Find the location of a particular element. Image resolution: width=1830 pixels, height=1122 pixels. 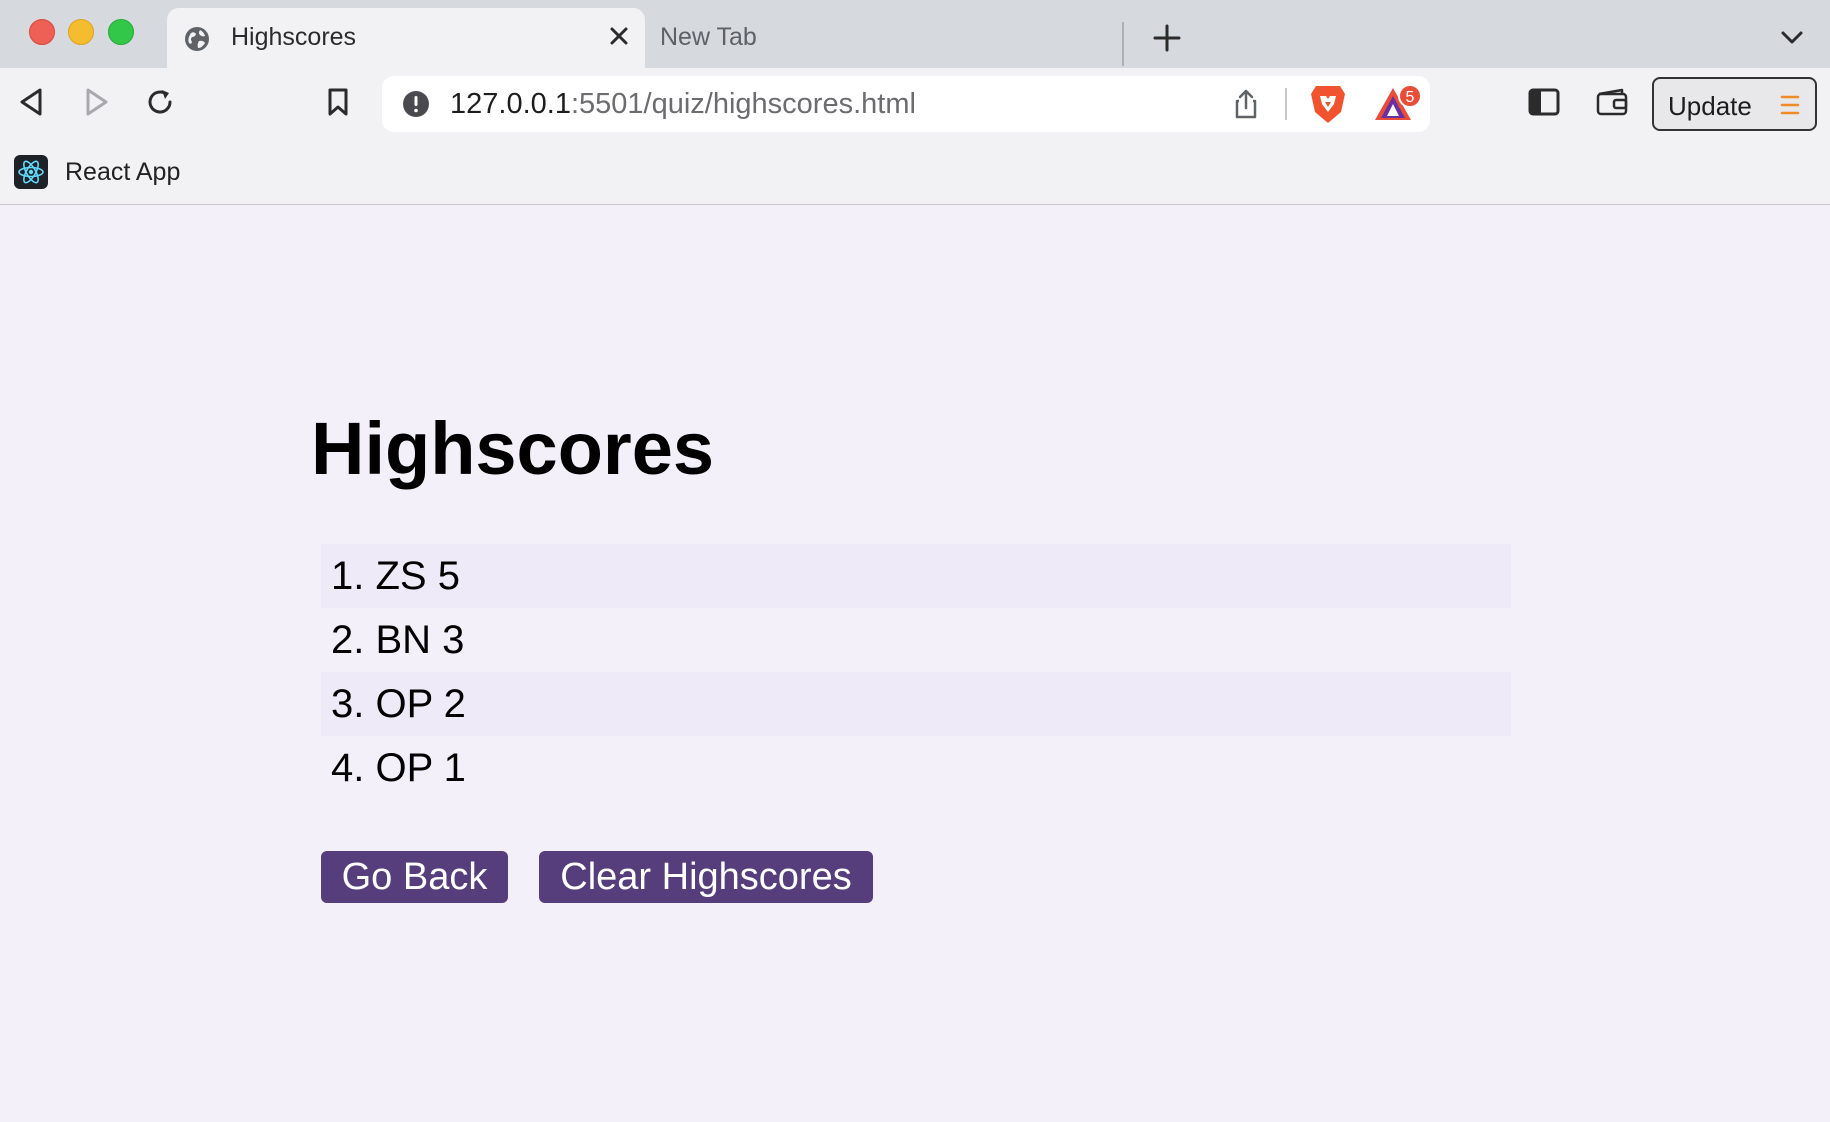

brave-shields-icon is located at coordinates (1328, 104).